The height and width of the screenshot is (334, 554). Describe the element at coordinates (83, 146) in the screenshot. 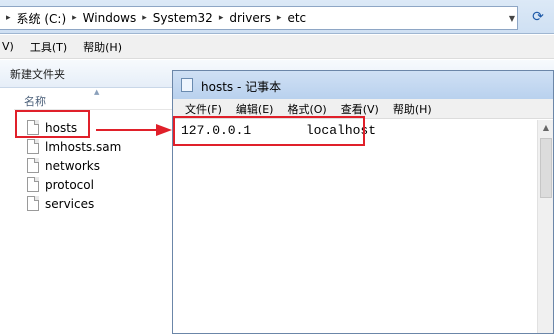

I see `file-name: lmhosts.sam` at that location.